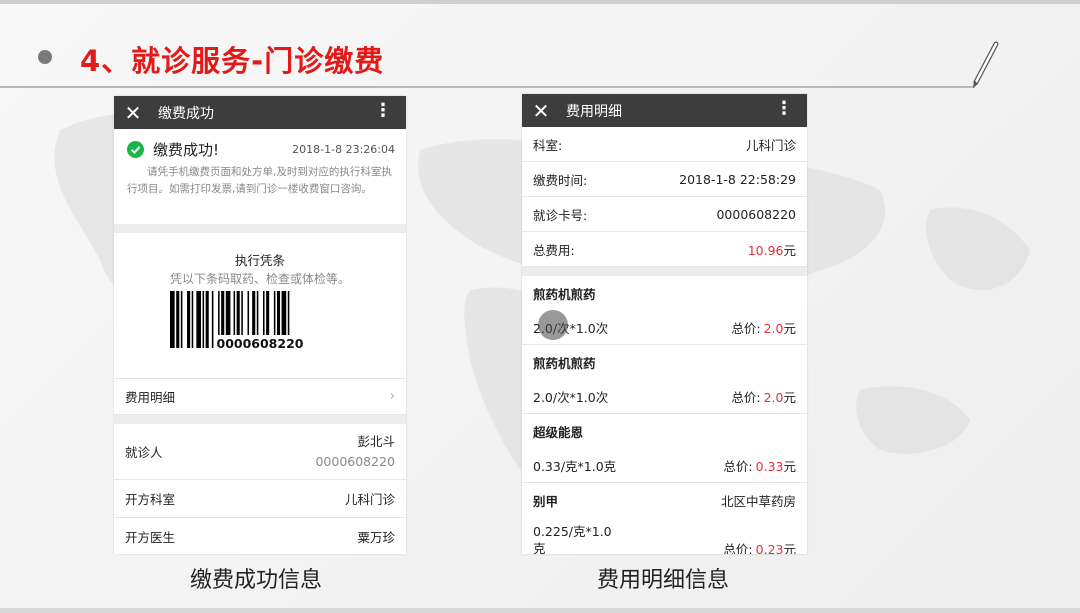  I want to click on fee-item-location: 北区中草药房, so click(758, 501).